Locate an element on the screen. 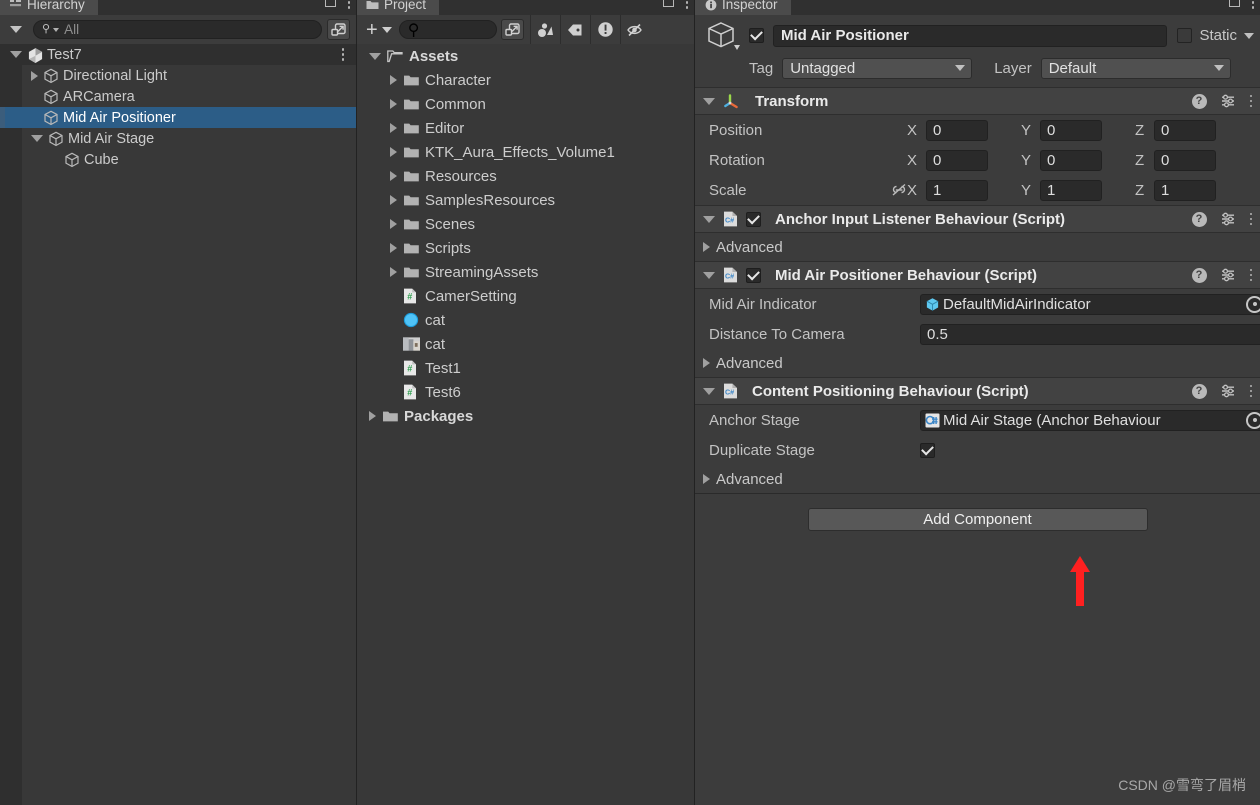 Image resolution: width=1260 pixels, height=805 pixels. hierarchy-row-menu-icon is located at coordinates (342, 54).